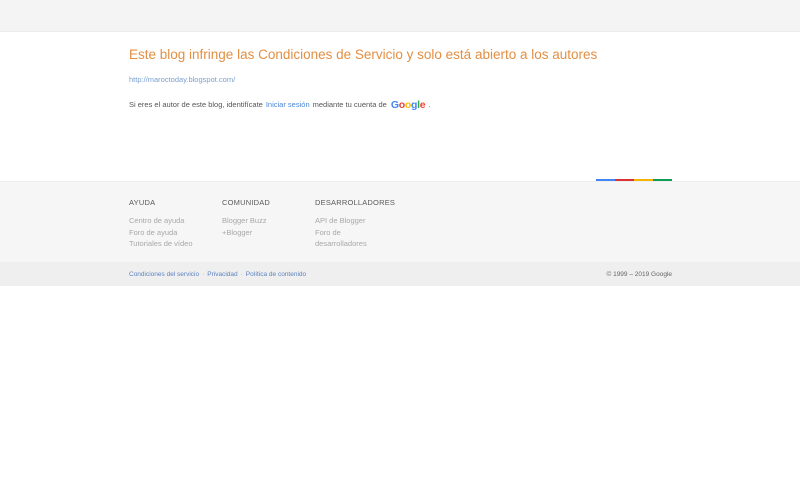 This screenshot has width=800, height=500. Describe the element at coordinates (394, 105) in the screenshot. I see `google-logo-letter: G` at that location.